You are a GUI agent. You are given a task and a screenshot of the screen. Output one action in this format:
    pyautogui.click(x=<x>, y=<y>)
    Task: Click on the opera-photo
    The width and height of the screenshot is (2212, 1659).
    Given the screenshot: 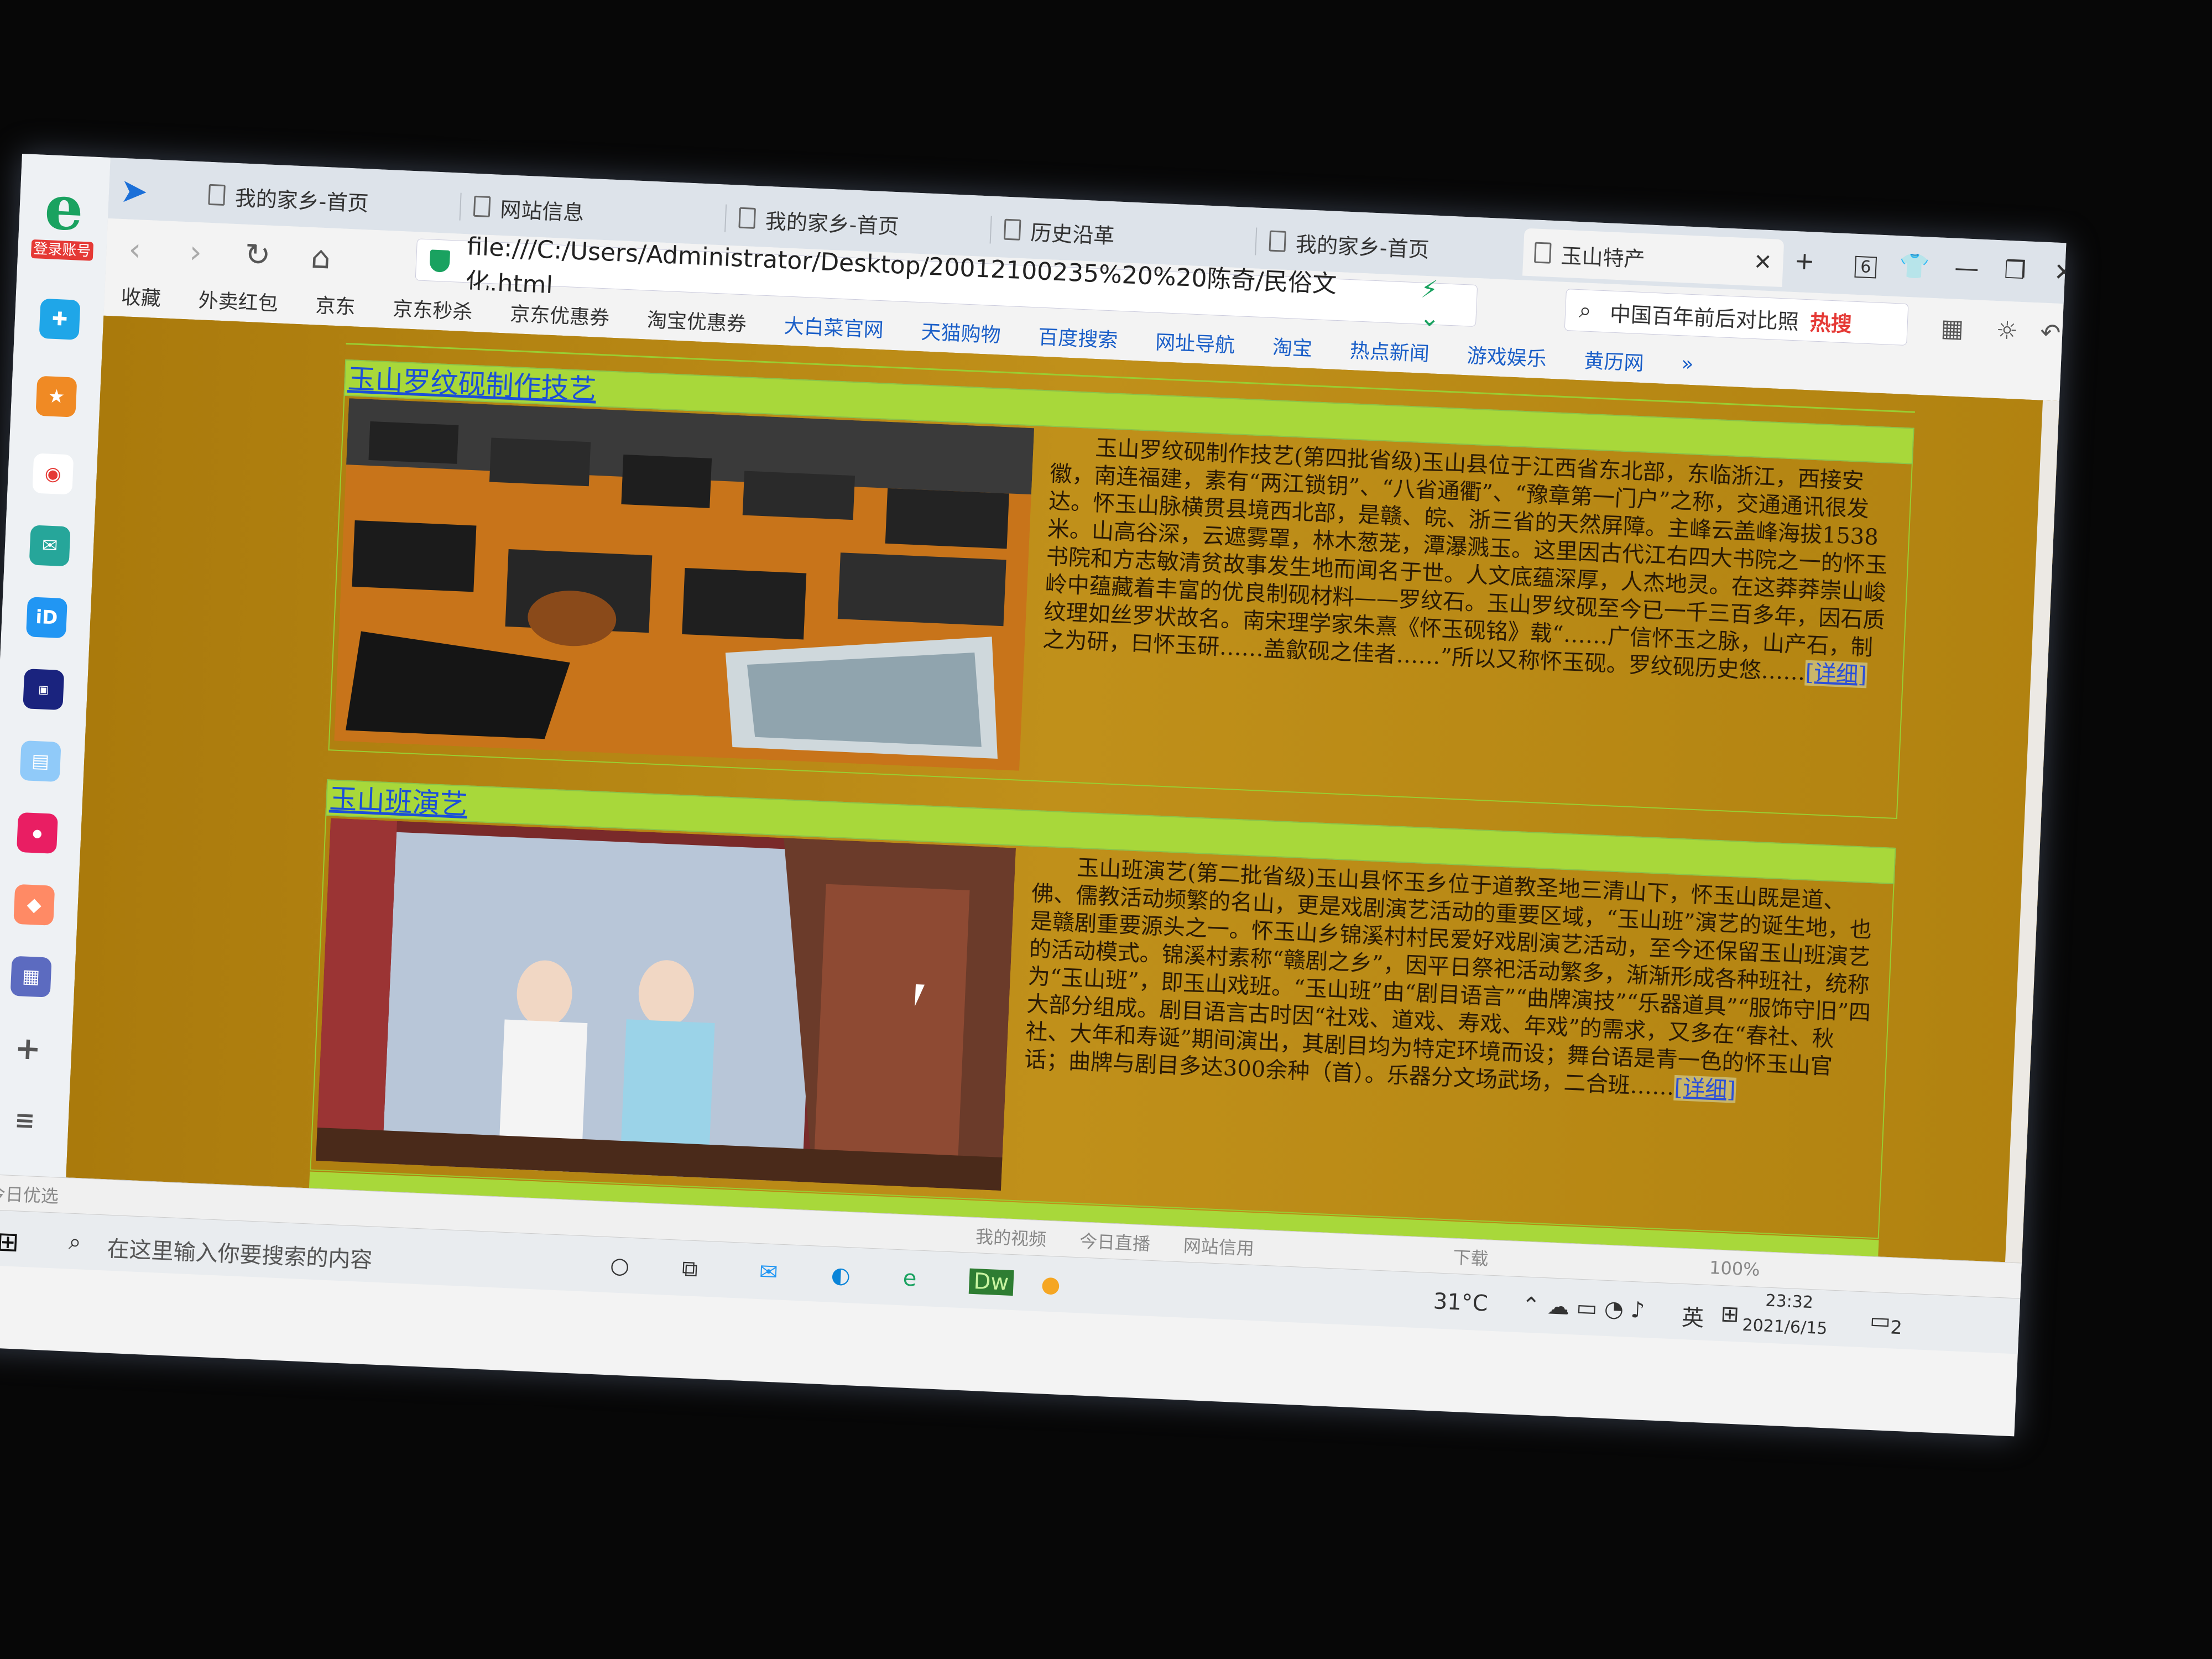 What is the action you would take?
    pyautogui.click(x=666, y=1005)
    